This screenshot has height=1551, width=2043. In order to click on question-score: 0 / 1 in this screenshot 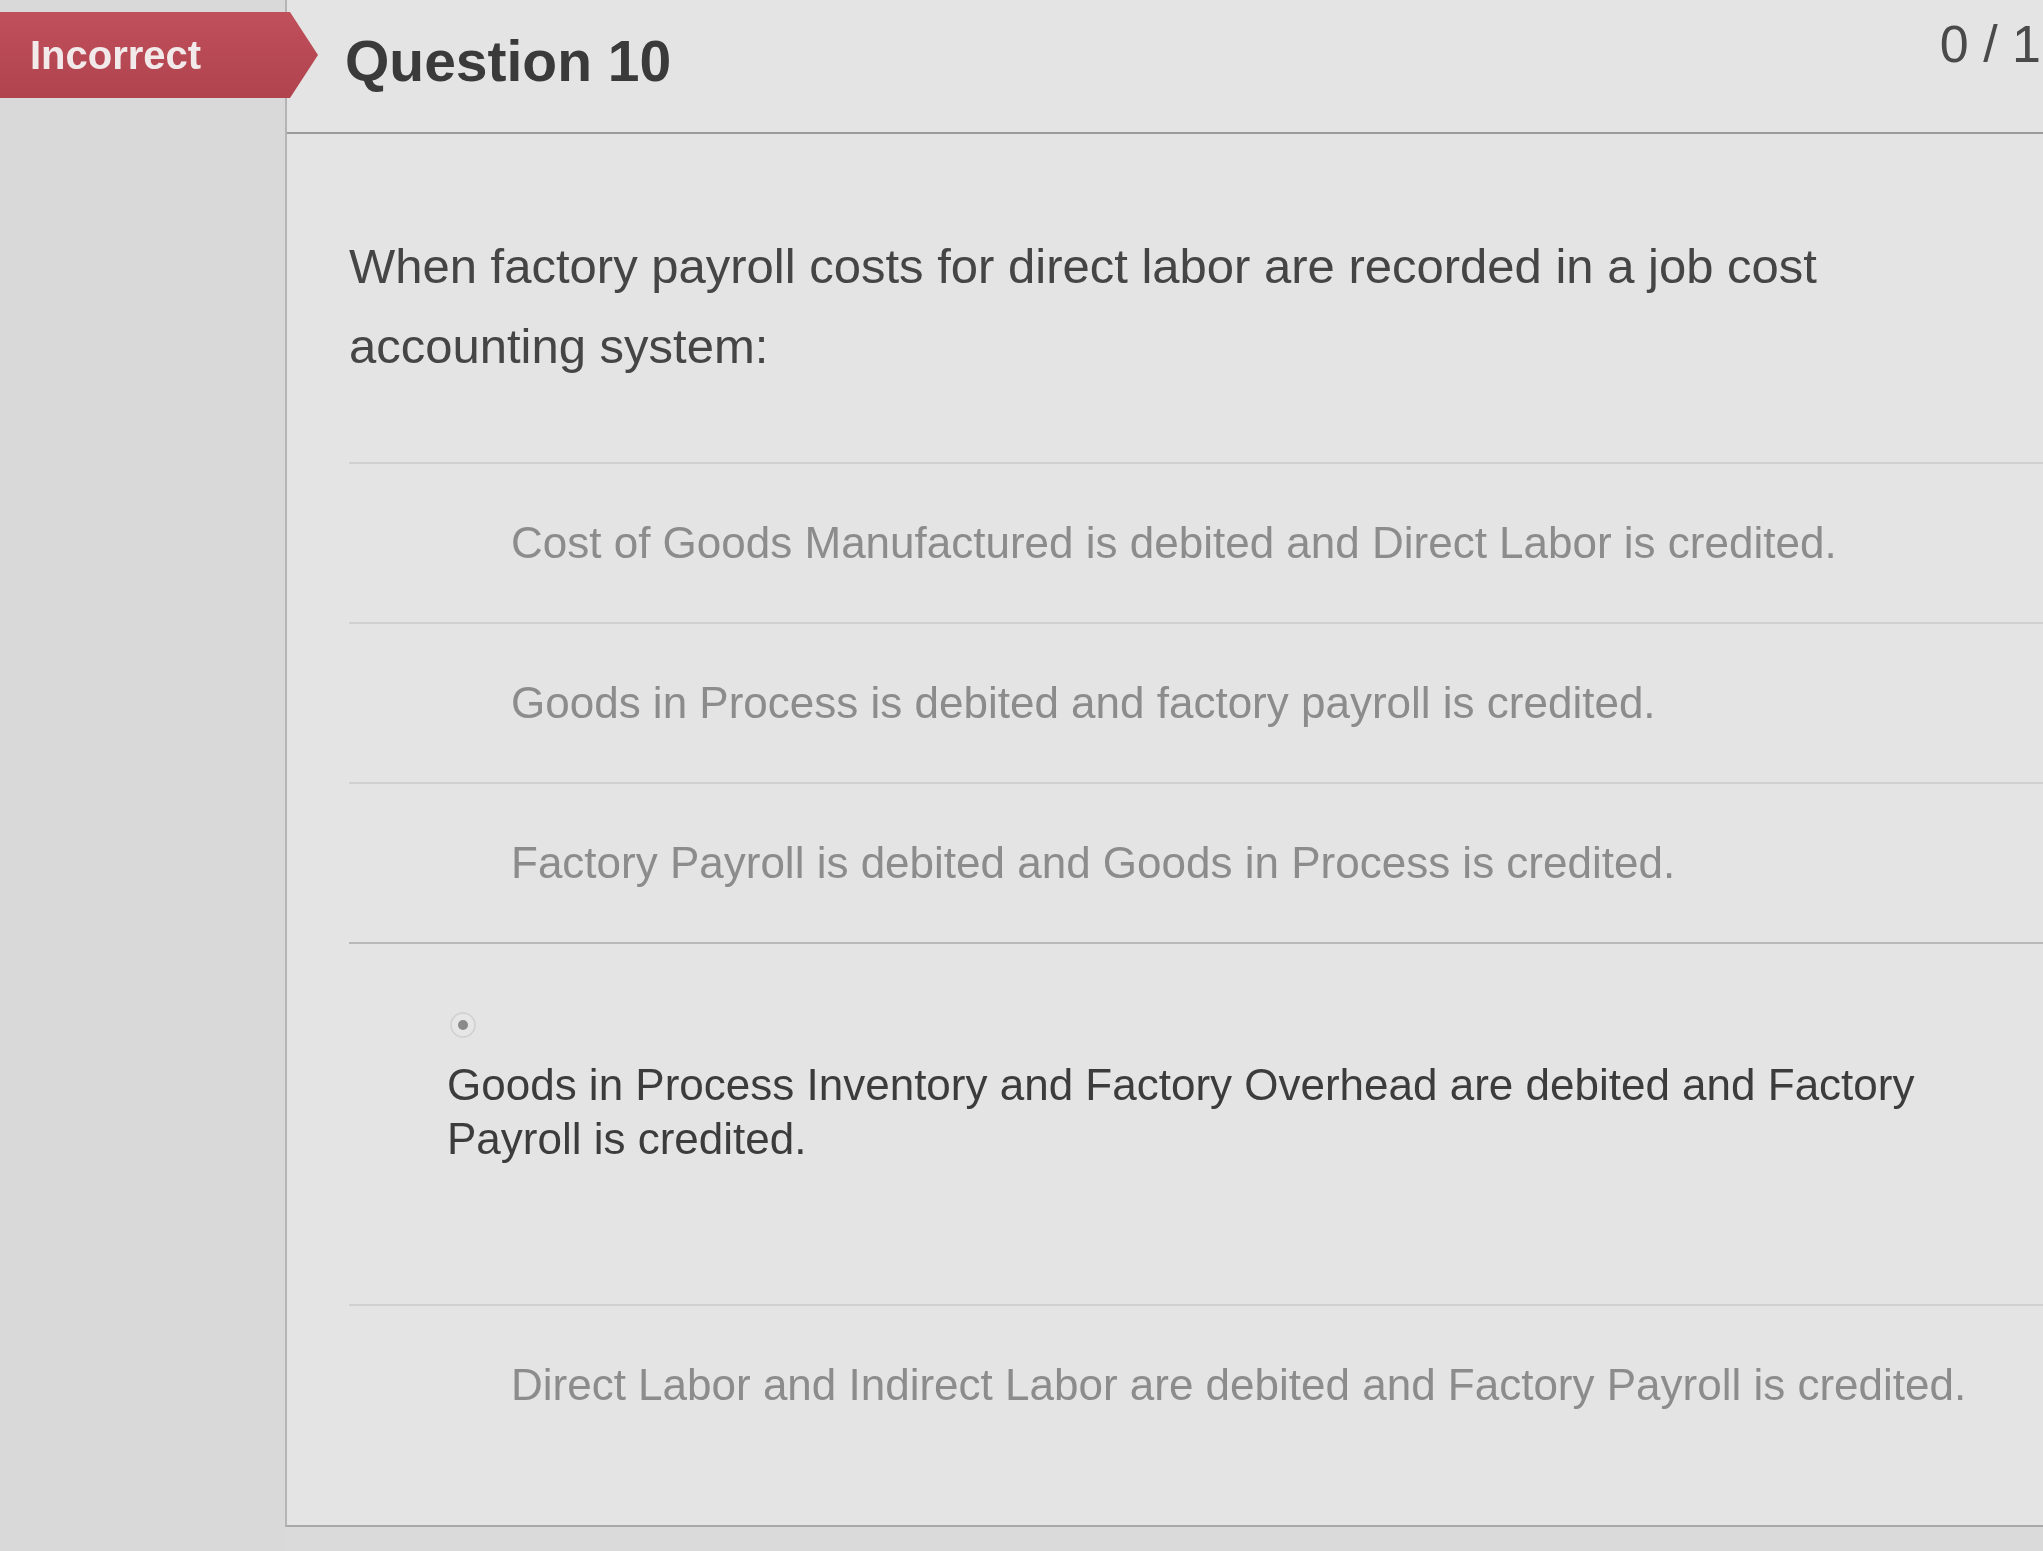, I will do `click(1990, 44)`.